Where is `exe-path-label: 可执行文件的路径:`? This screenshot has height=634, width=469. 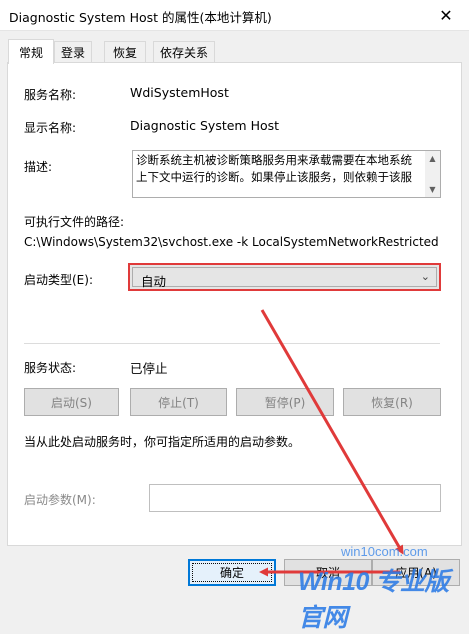
exe-path-label: 可执行文件的路径: is located at coordinates (74, 222).